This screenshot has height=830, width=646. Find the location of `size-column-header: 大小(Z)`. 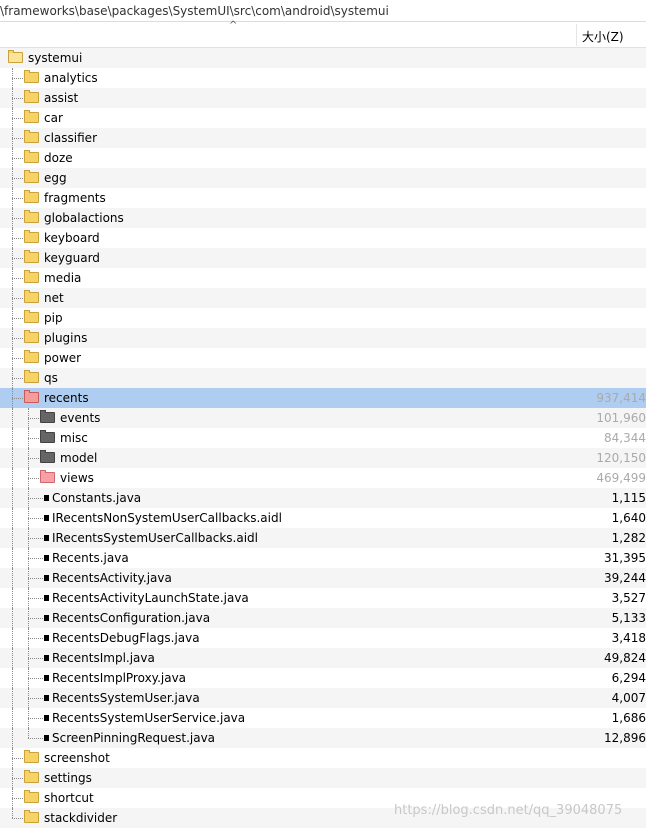

size-column-header: 大小(Z) is located at coordinates (603, 36).